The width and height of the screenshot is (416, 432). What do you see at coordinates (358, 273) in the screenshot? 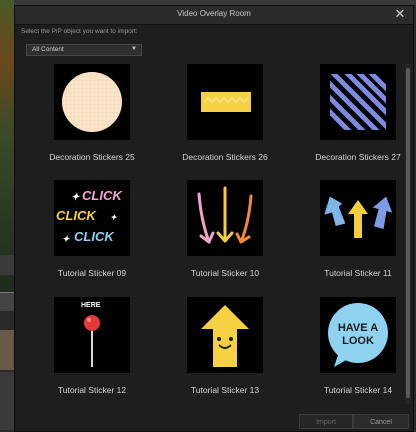
I see `sticker-label: Tutorial Sticker 11` at bounding box center [358, 273].